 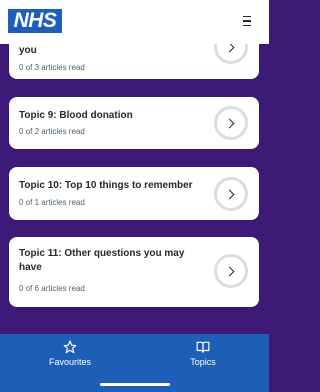 What do you see at coordinates (52, 131) in the screenshot?
I see `topic-progress: 0 of 2 articles read` at bounding box center [52, 131].